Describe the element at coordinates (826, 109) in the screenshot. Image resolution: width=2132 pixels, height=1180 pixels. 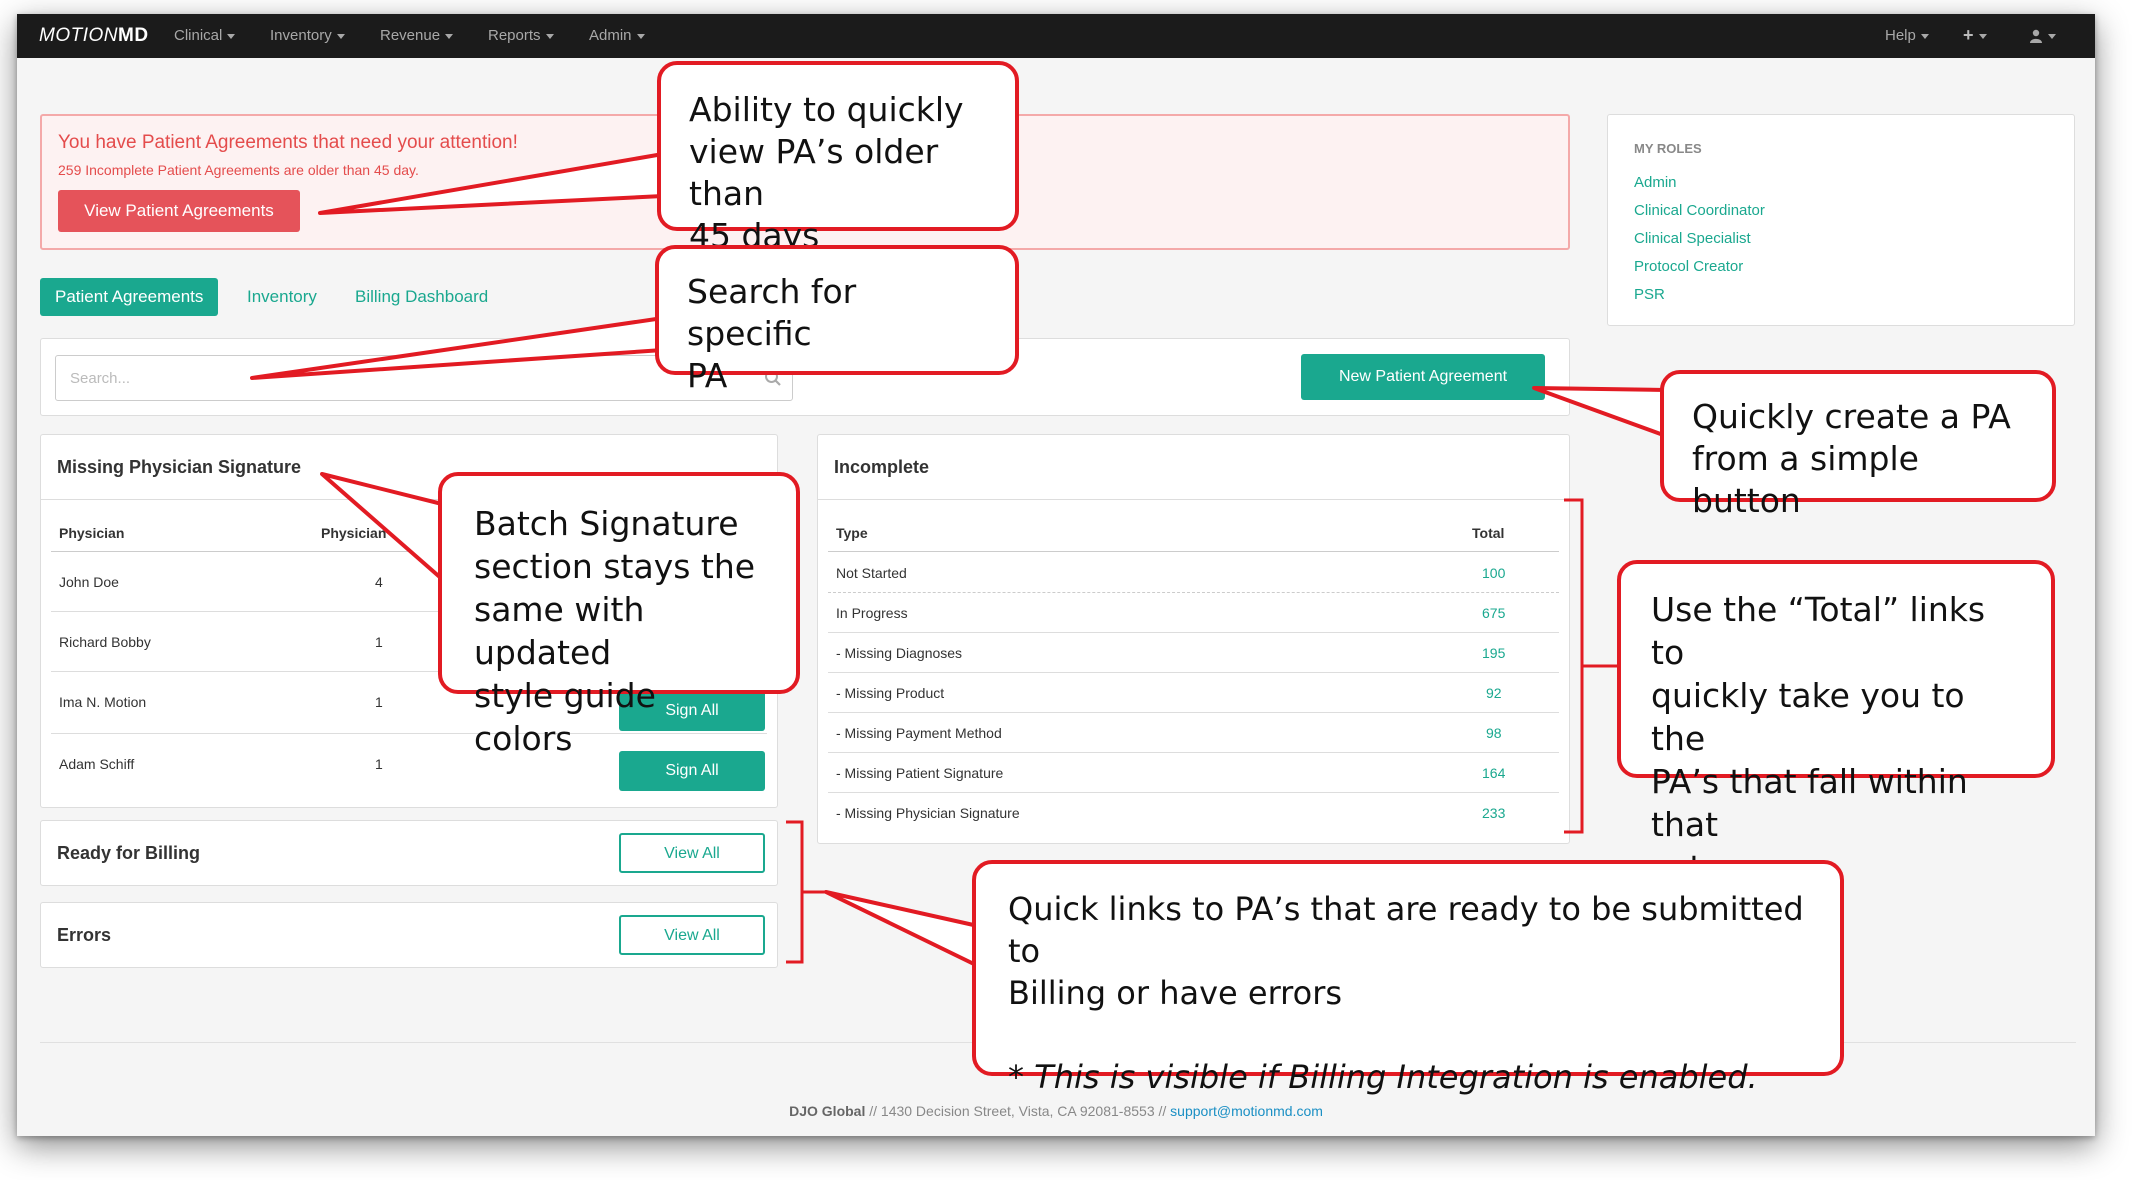
I see `callout-text: Ability to quickly` at that location.